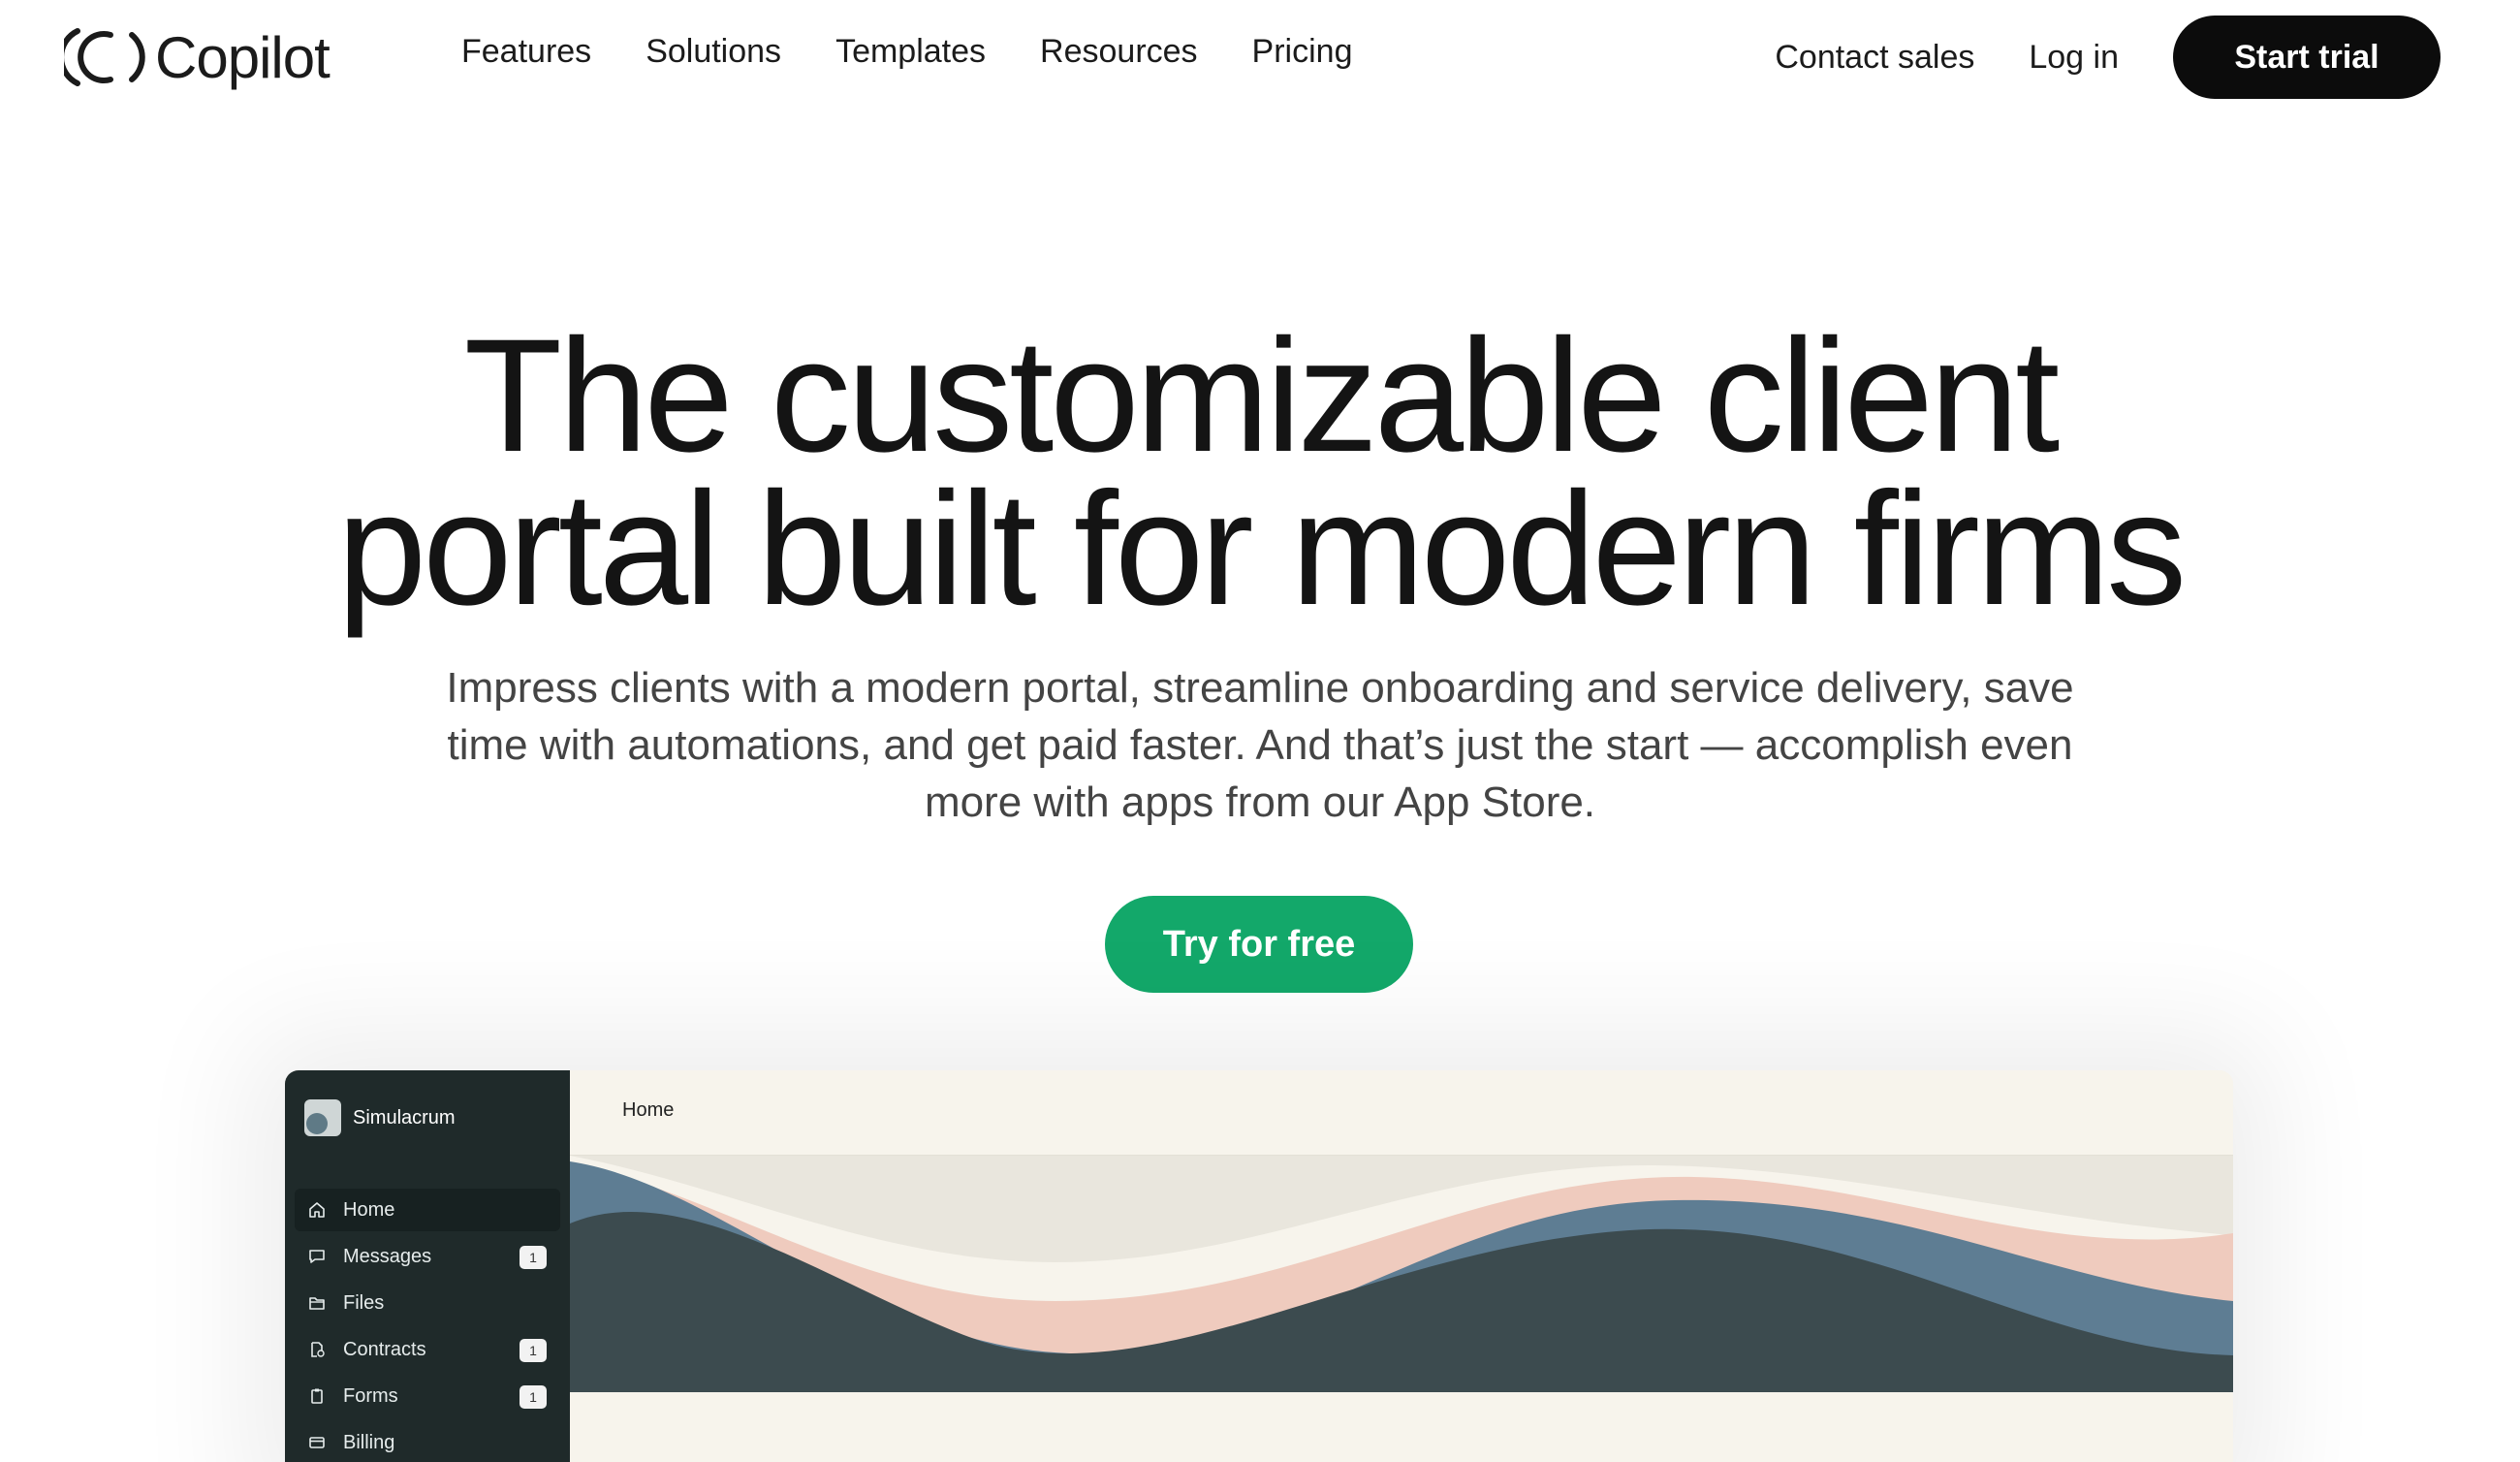 The image size is (2520, 1462). Describe the element at coordinates (317, 1256) in the screenshot. I see `message-icon` at that location.